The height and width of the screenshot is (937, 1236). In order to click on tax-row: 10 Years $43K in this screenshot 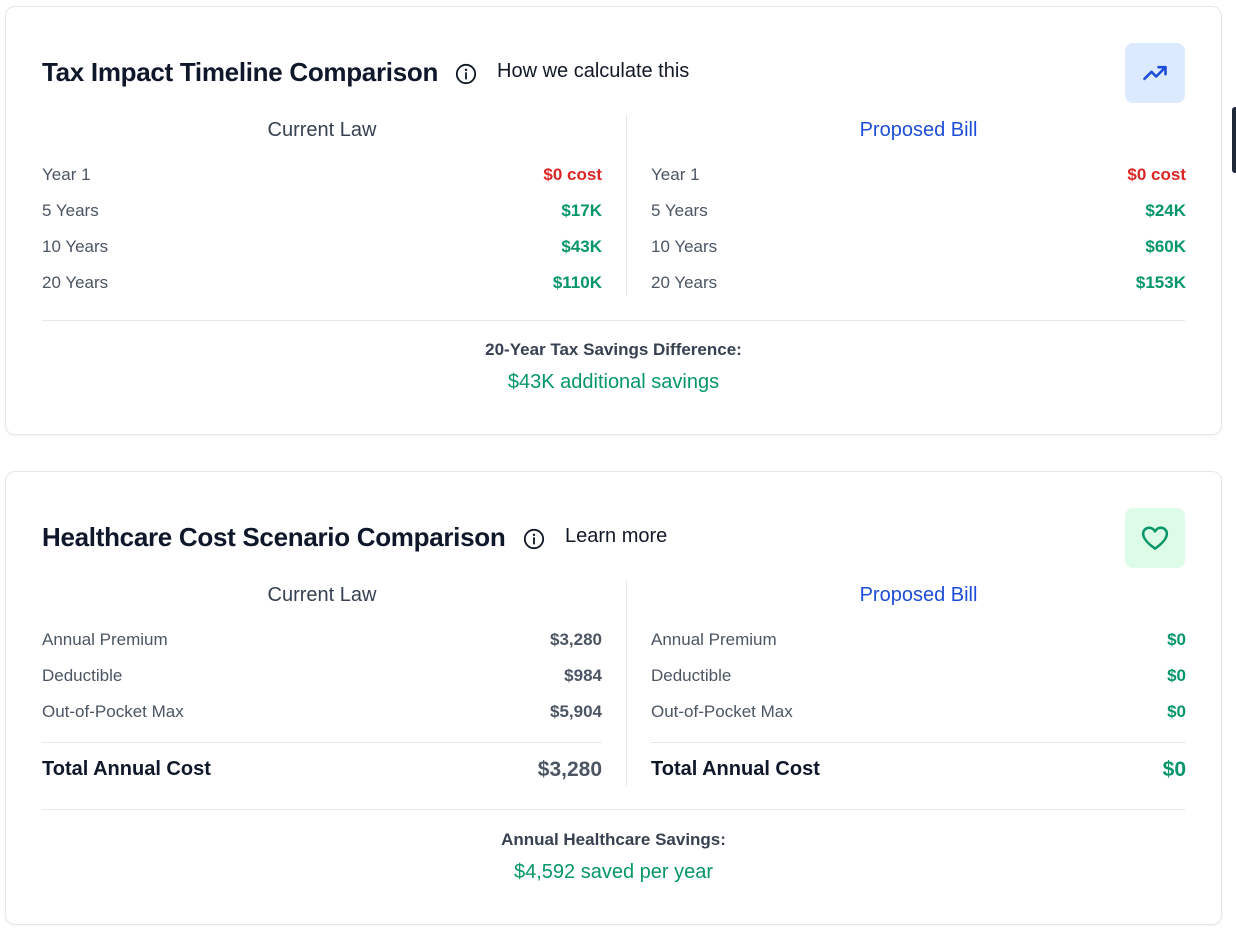, I will do `click(322, 249)`.